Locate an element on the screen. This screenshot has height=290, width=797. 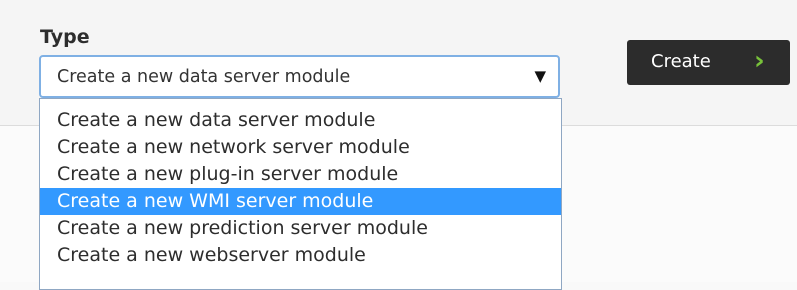
dropdown-option-wmi-server: Create a new WMI server module is located at coordinates (300, 201).